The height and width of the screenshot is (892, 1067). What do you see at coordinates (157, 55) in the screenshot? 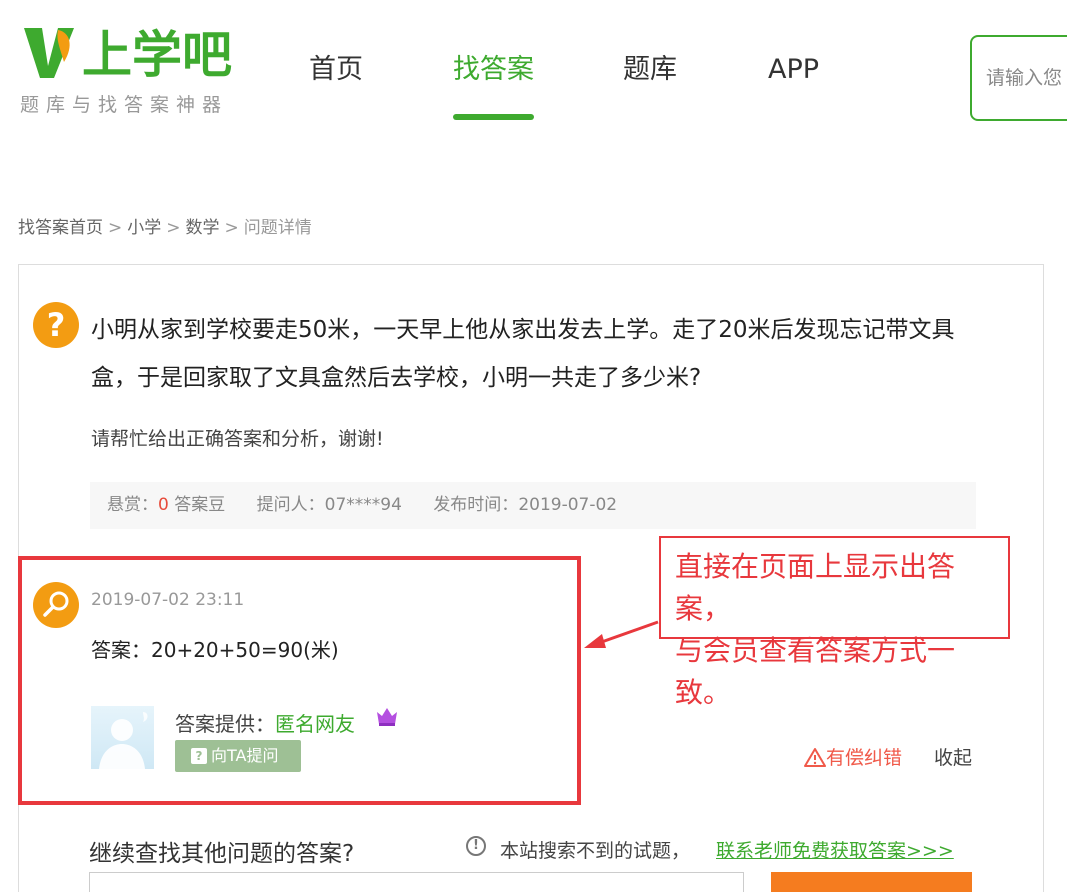
I see `logo-name: 上学吧` at bounding box center [157, 55].